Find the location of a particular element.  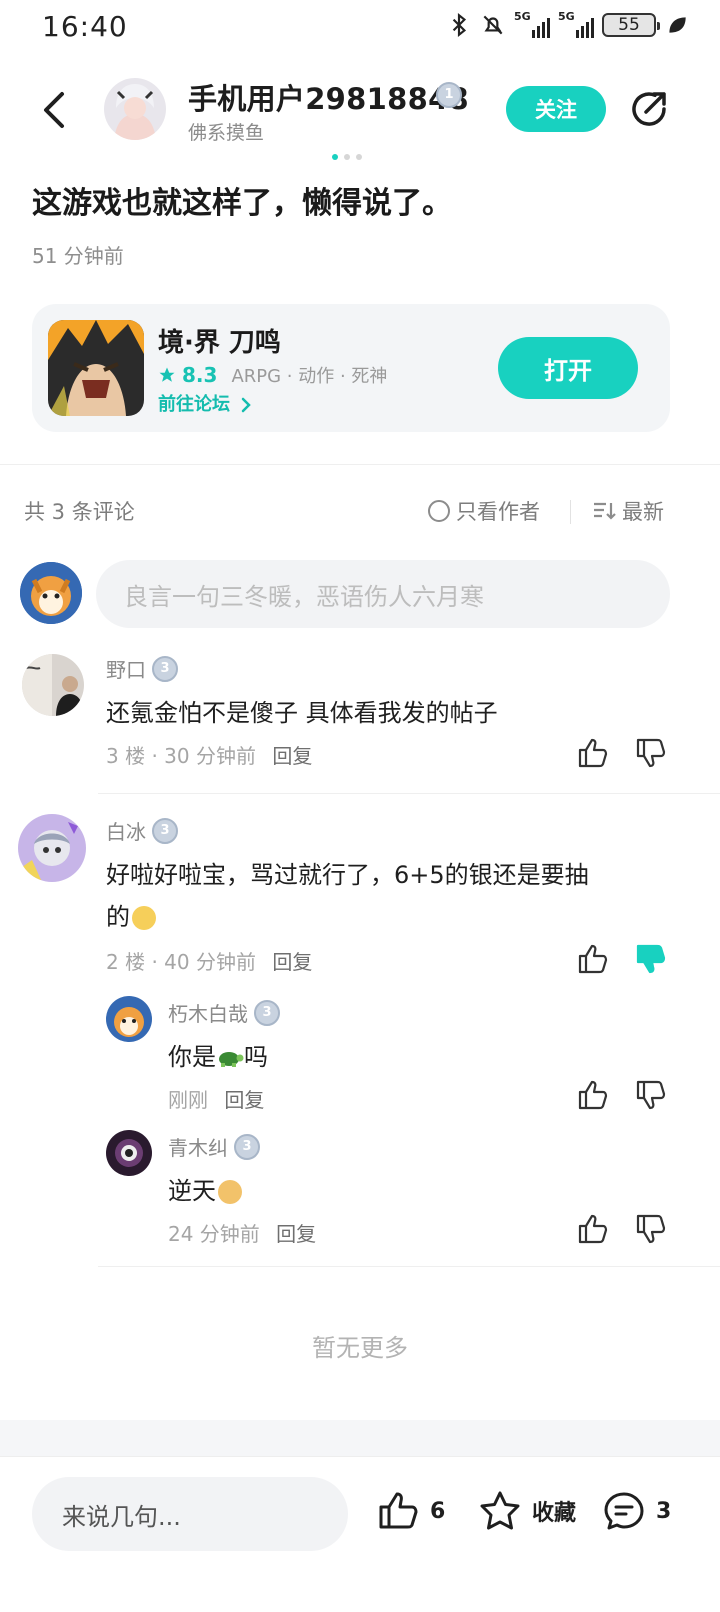

comment-text: 还氪金怕不是傻子 具体看我发的帖子 is located at coordinates (302, 713).